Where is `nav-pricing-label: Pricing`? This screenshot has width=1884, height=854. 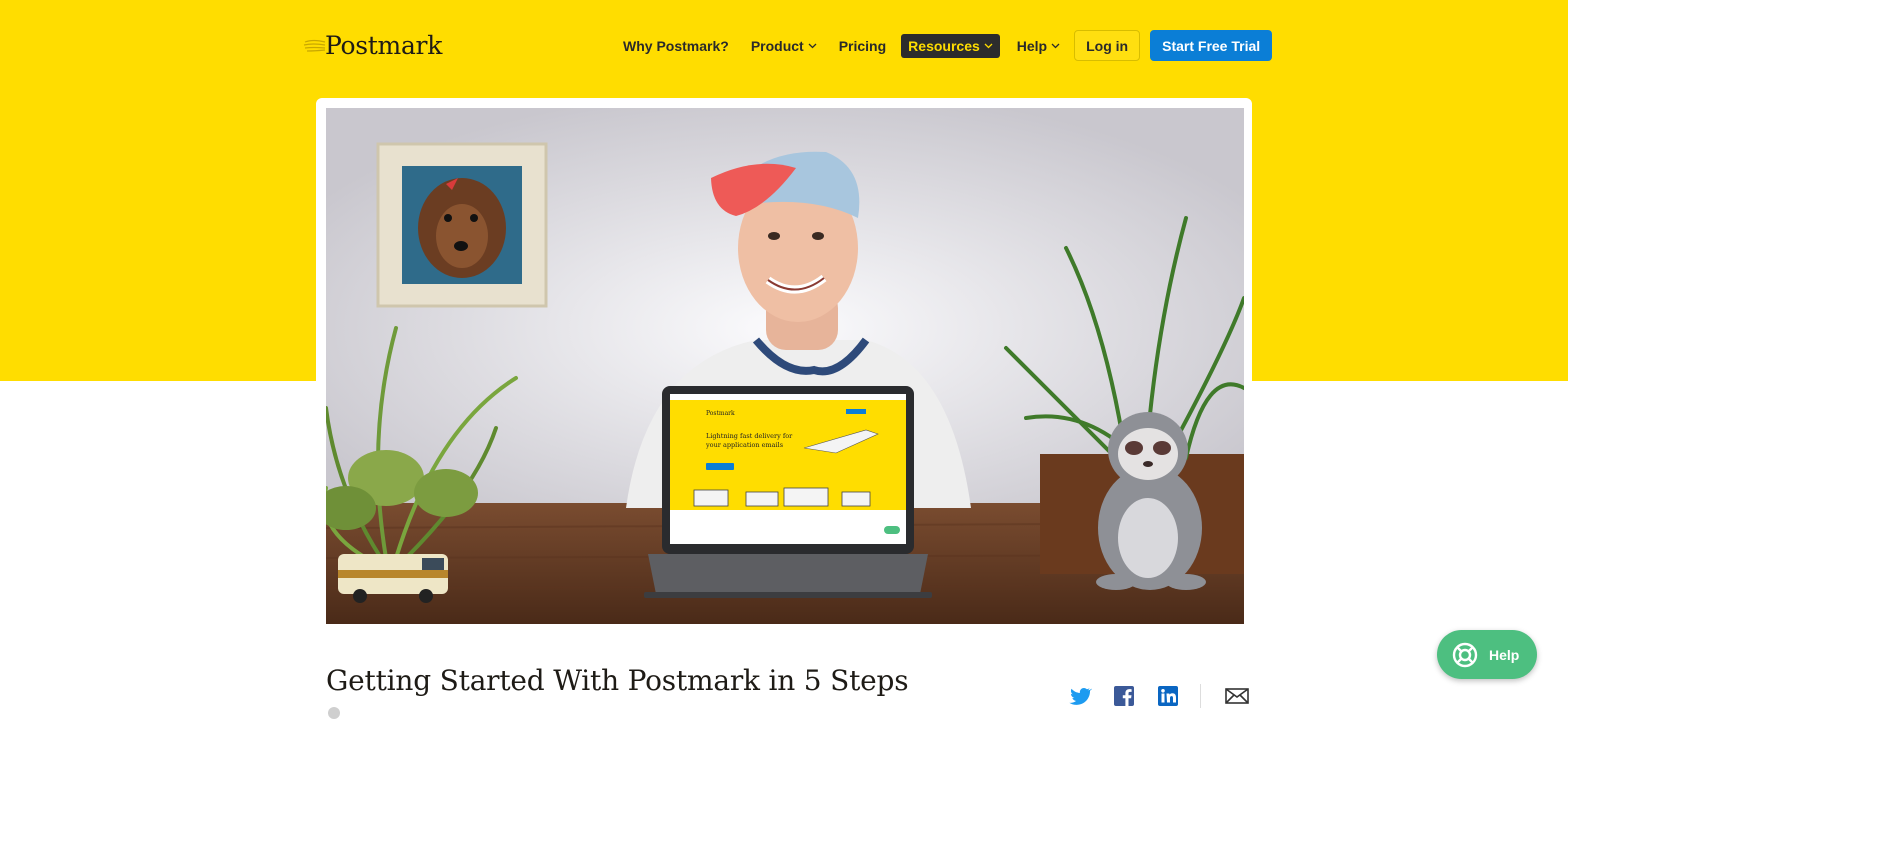
nav-pricing-label: Pricing is located at coordinates (862, 45).